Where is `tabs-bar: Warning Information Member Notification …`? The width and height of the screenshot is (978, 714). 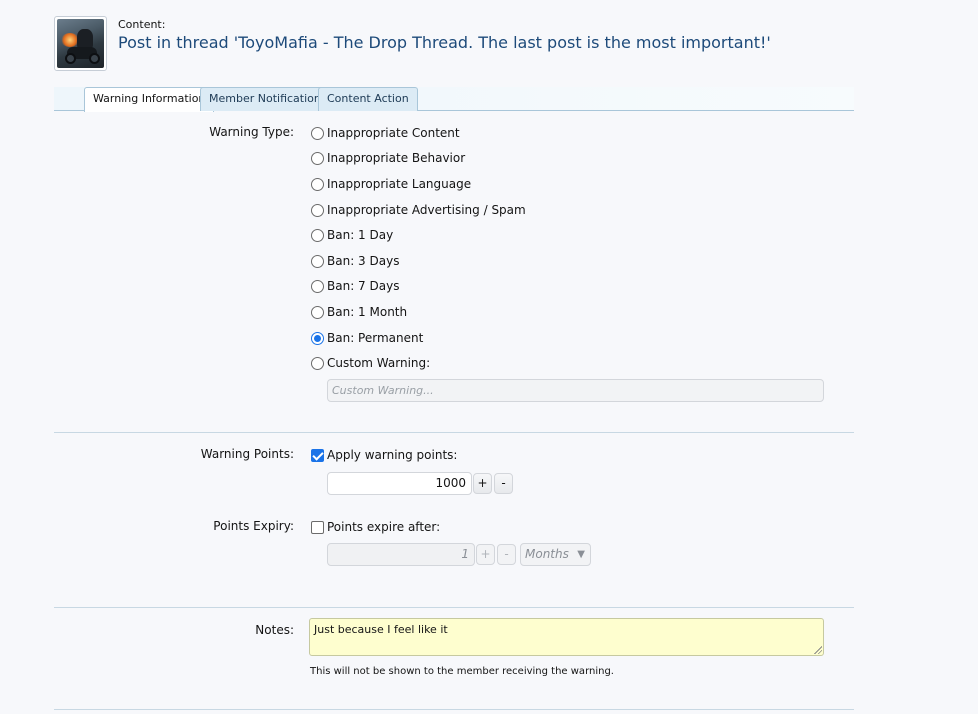
tabs-bar: Warning Information Member Notification … is located at coordinates (454, 99).